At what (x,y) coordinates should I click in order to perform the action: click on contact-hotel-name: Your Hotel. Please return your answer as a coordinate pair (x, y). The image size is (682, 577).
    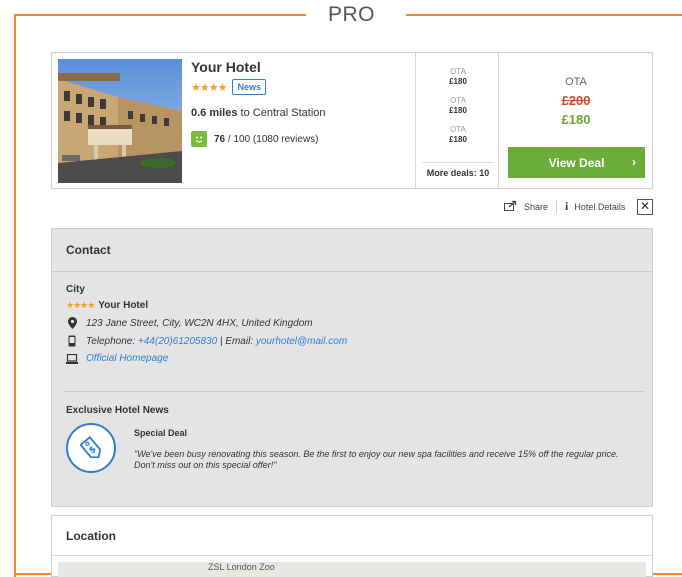
    Looking at the image, I should click on (123, 305).